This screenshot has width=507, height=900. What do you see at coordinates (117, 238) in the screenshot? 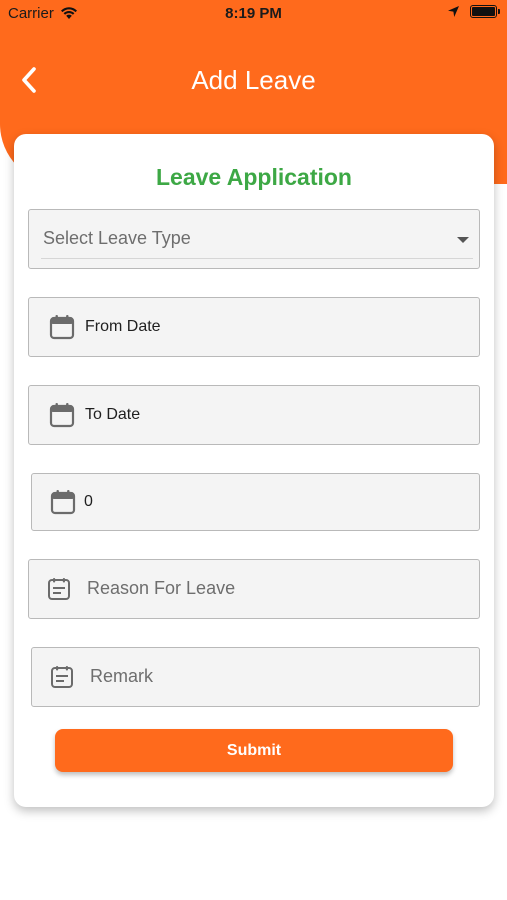
I see `leave-type-placeholder: Select Leave Type` at bounding box center [117, 238].